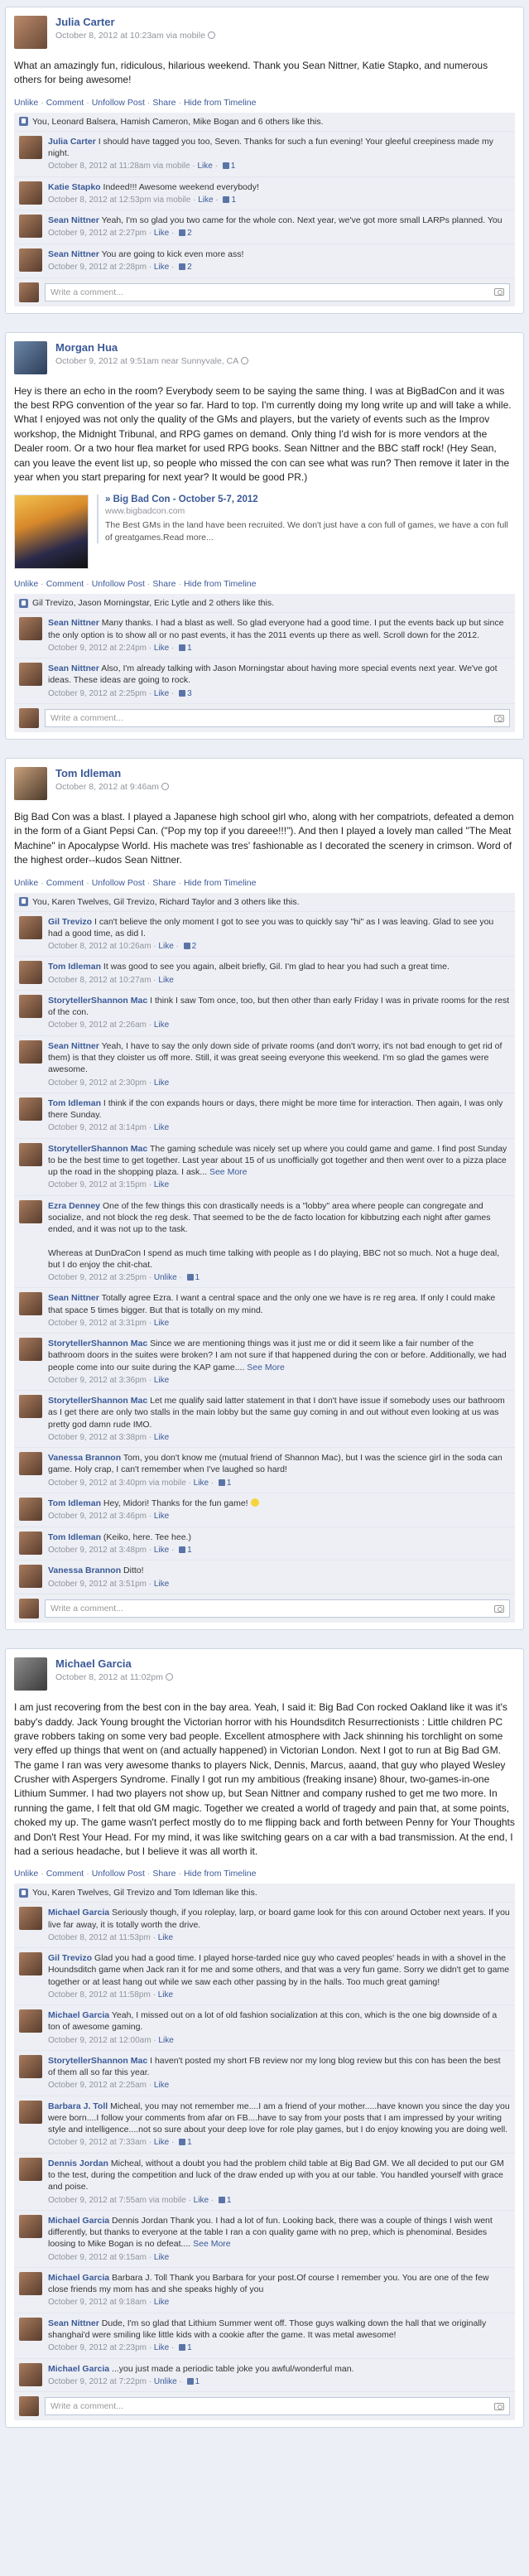  Describe the element at coordinates (51, 532) in the screenshot. I see `link-thumbnail` at that location.